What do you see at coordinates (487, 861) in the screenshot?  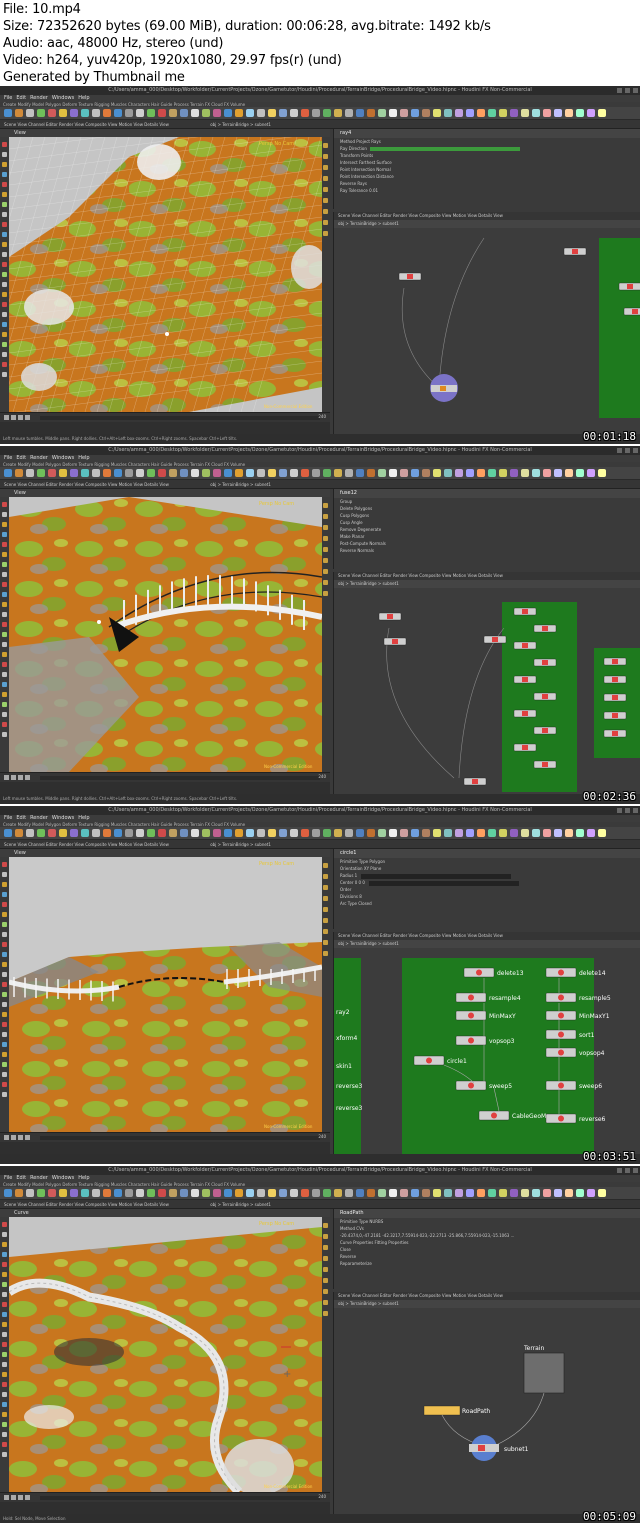 I see `param-row: Primitive Type Polygon` at bounding box center [487, 861].